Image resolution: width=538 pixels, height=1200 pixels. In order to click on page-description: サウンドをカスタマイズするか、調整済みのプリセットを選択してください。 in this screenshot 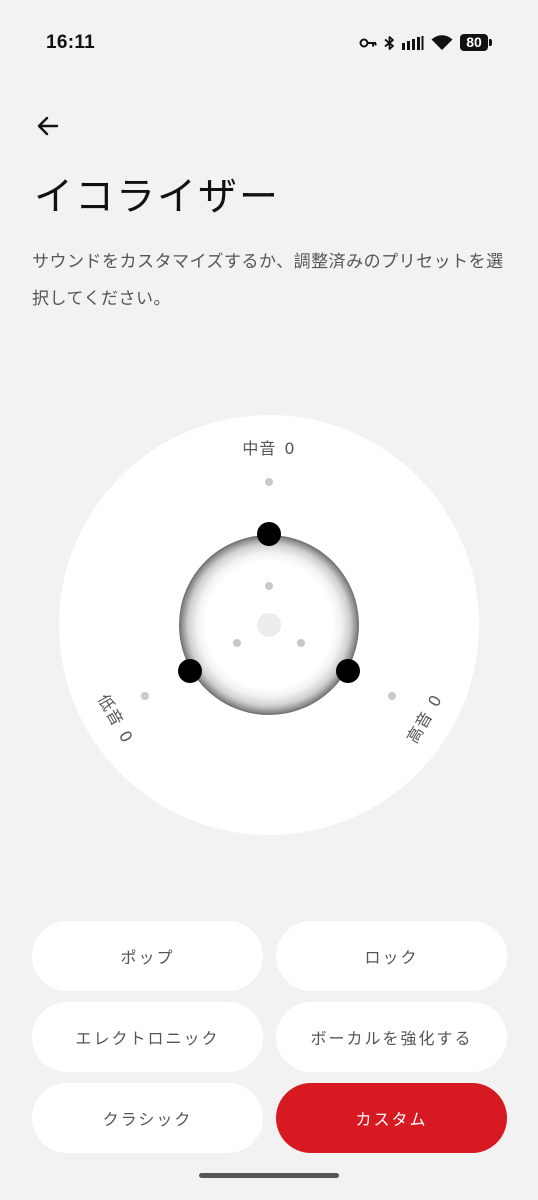, I will do `click(268, 280)`.